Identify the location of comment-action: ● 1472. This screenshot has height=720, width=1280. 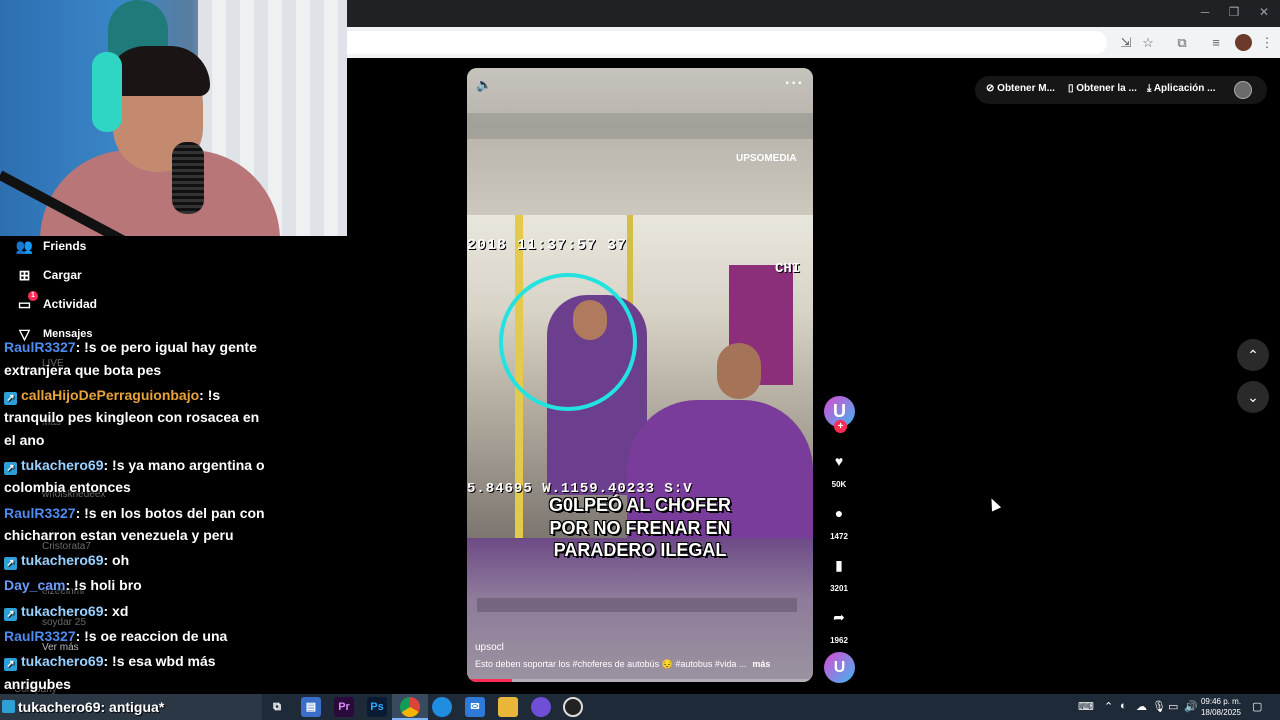
(839, 519).